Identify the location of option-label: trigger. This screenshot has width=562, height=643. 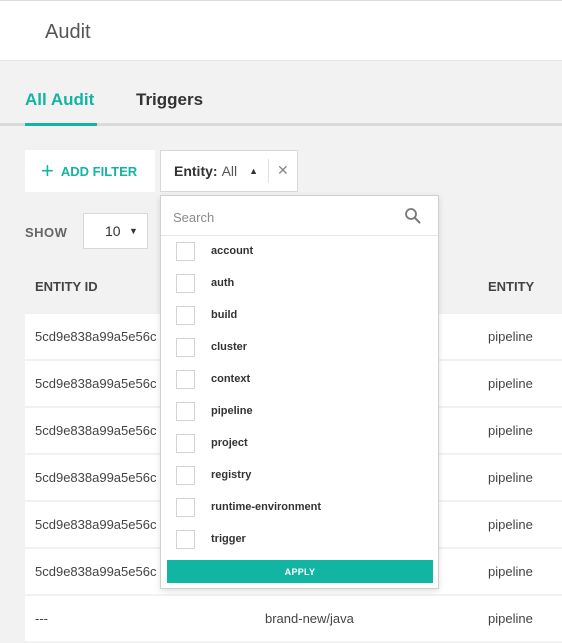
(228, 539).